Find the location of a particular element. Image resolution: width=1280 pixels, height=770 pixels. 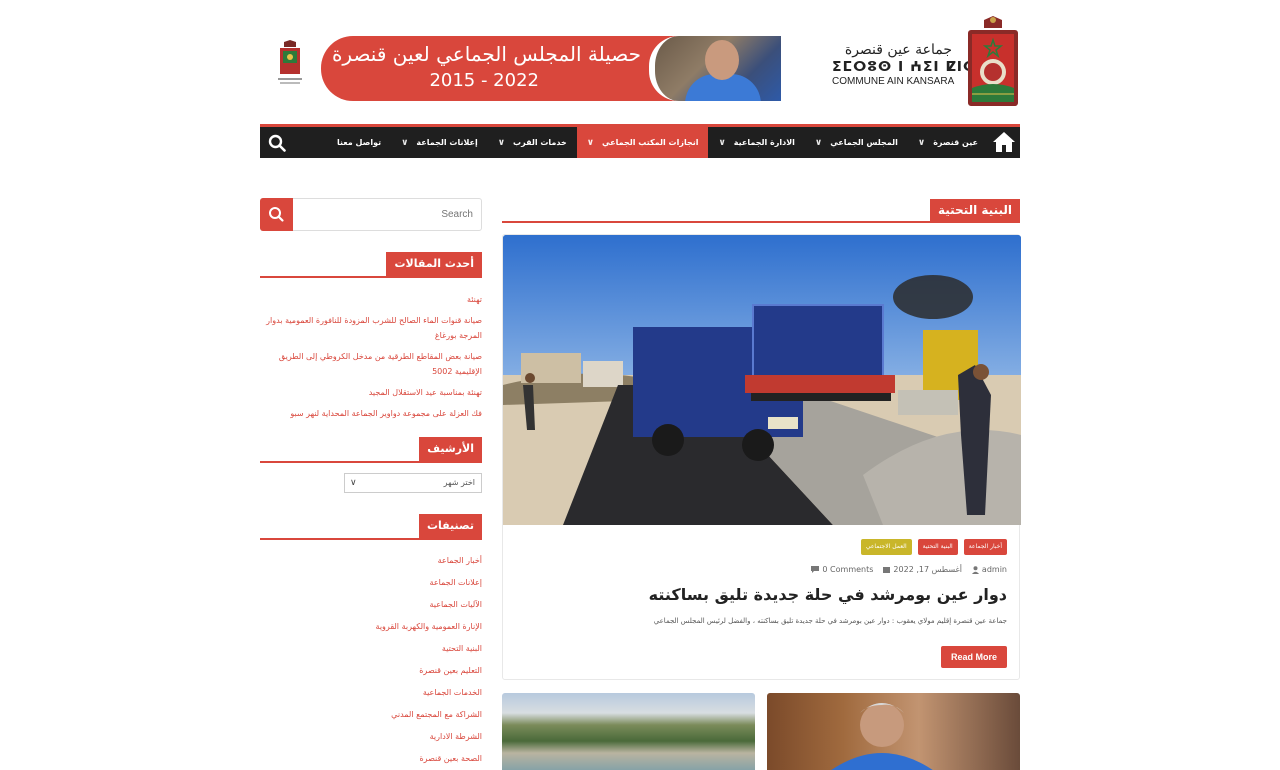

categories-title: تصنيفات is located at coordinates (450, 526).